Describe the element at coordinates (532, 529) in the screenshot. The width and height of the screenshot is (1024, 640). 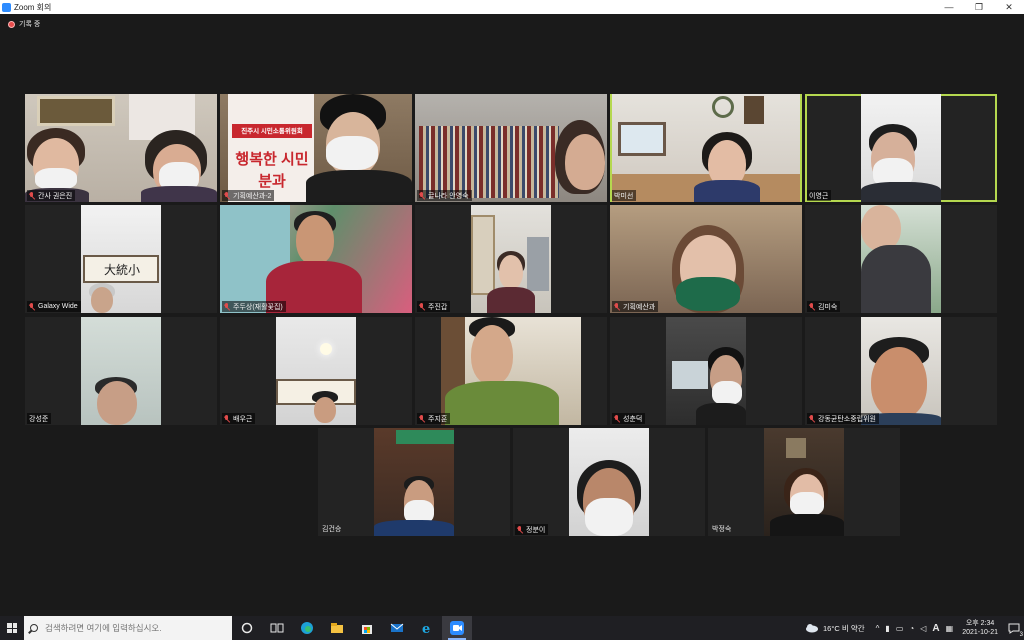
I see `participant-nametag: 정분이` at that location.